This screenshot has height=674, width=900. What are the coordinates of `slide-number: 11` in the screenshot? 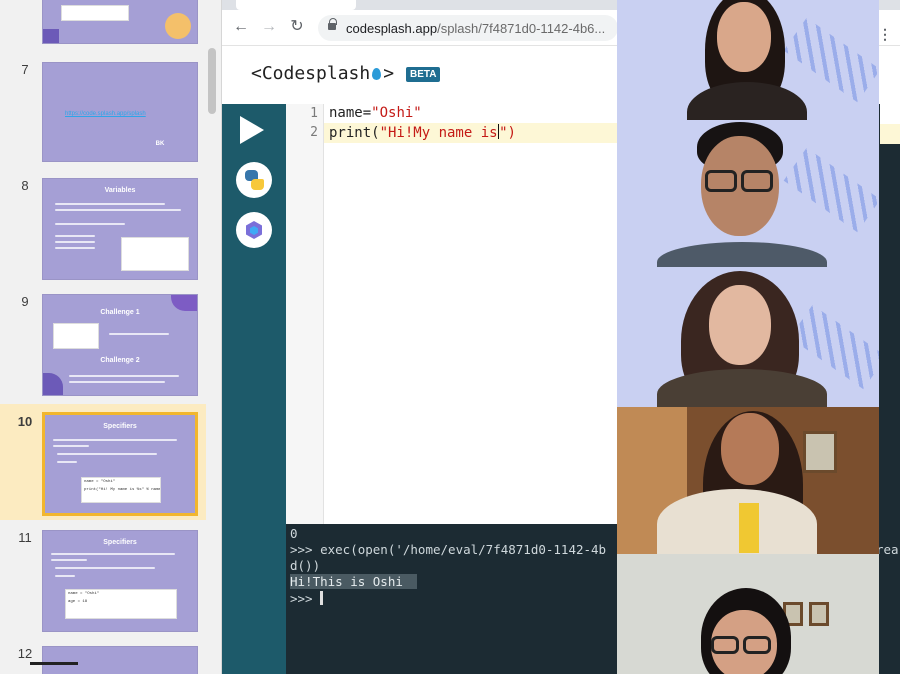 It's located at (25, 537).